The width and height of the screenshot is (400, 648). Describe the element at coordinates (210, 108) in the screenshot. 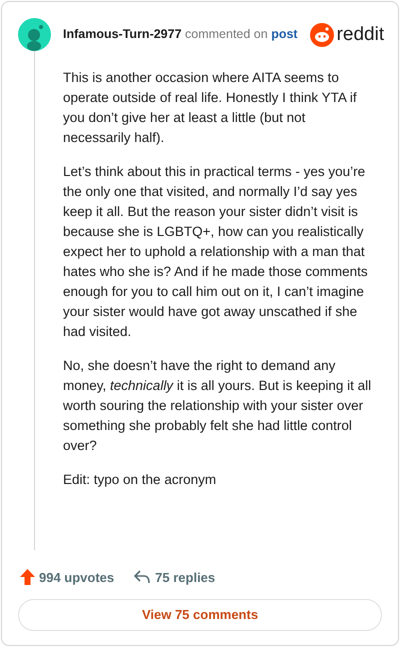

I see `comment-paragraph: This is another occasion where AITA seems to operate outside of real life. Honestly I think YTA if you don’t give her at least a little (but not necessarily half).` at that location.